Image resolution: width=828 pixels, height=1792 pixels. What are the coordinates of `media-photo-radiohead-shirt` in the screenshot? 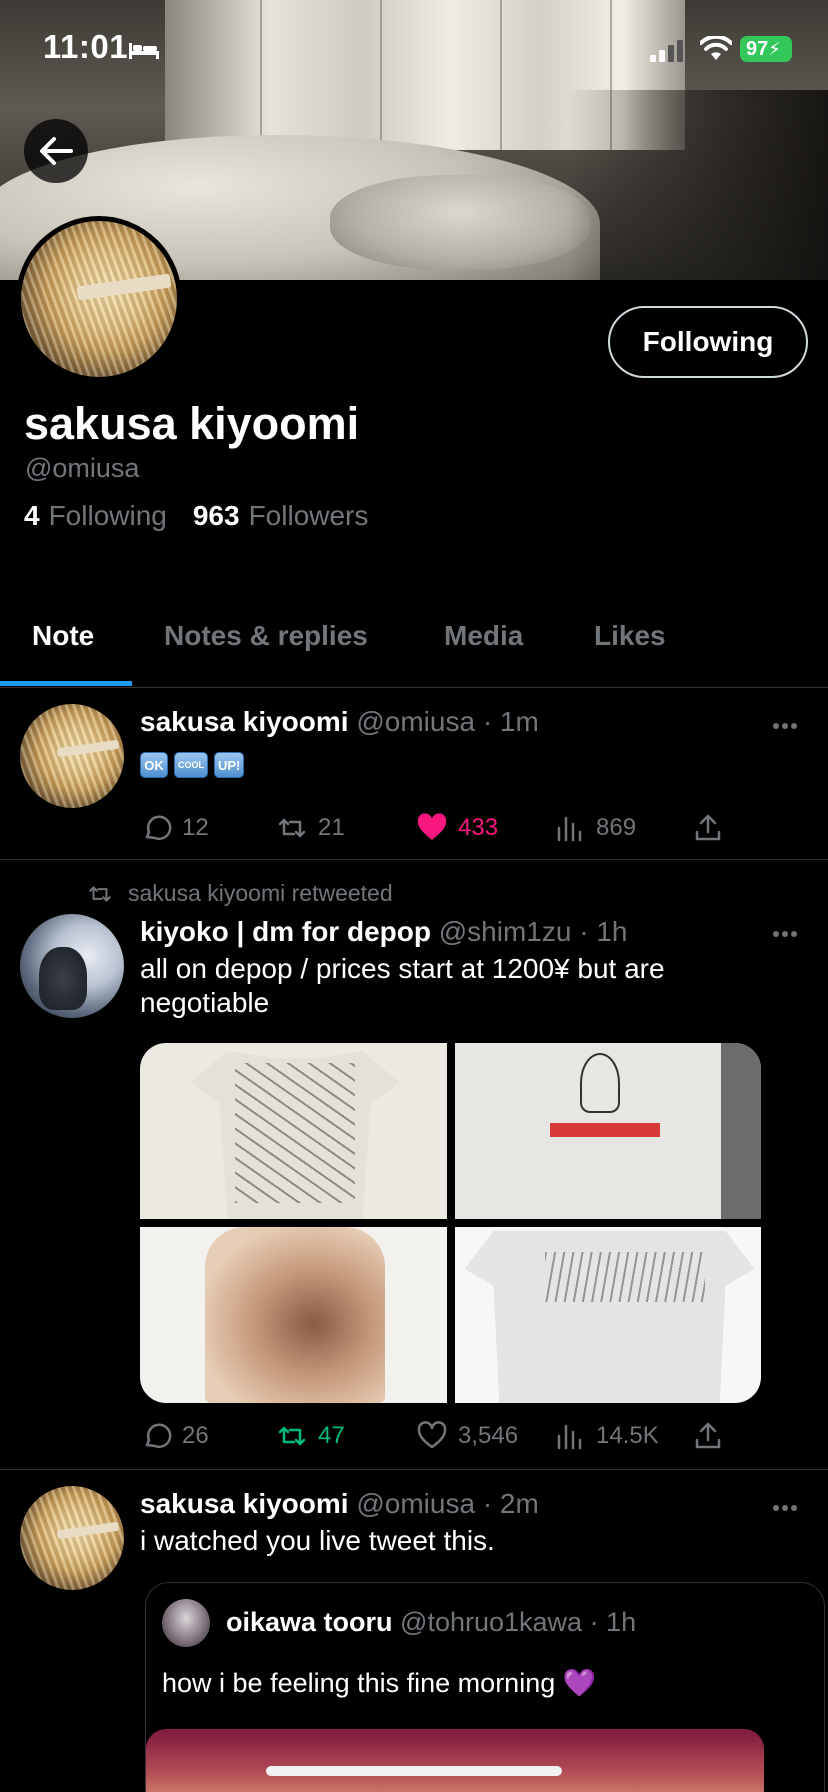 It's located at (607, 1131).